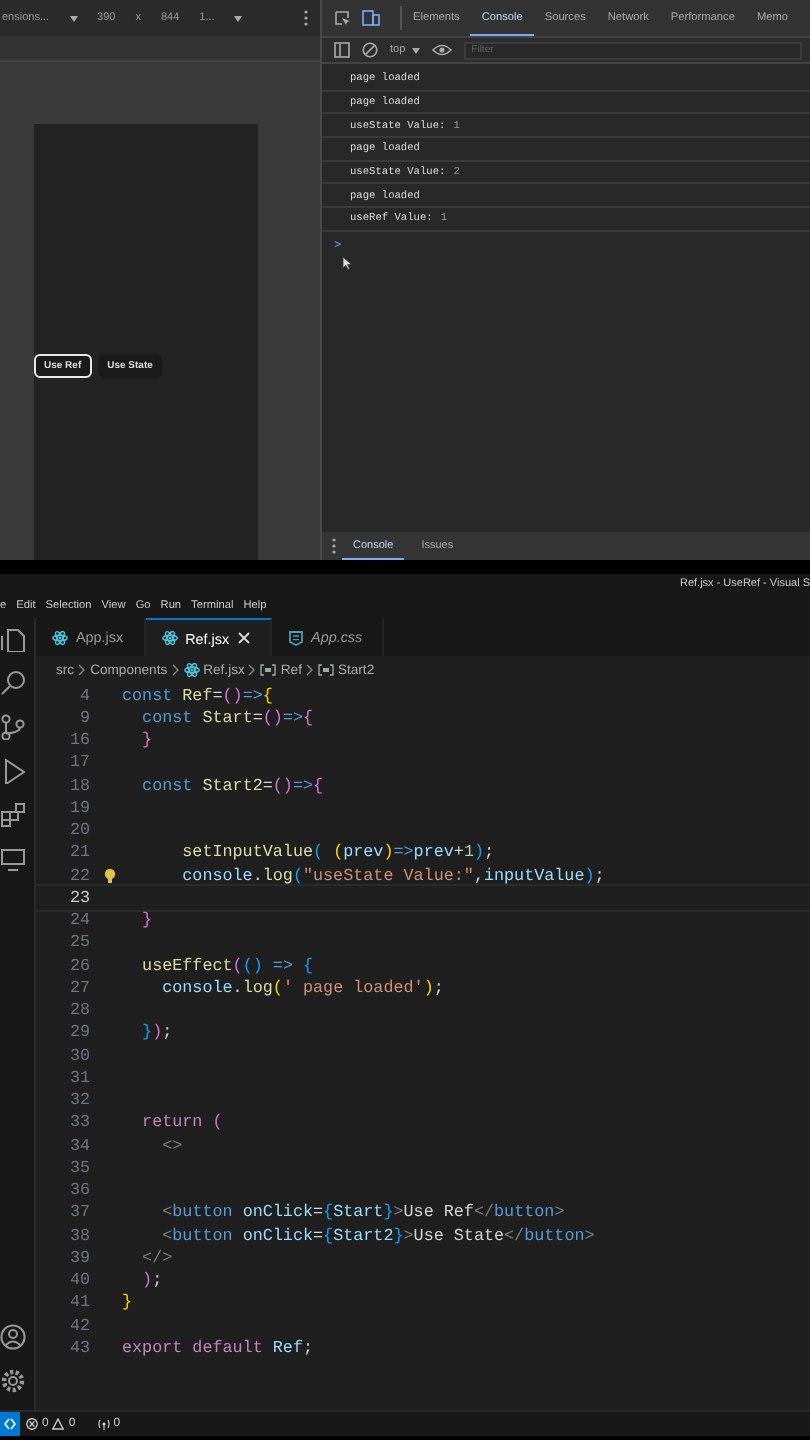 The image size is (810, 1440). I want to click on line-number: 17, so click(79, 762).